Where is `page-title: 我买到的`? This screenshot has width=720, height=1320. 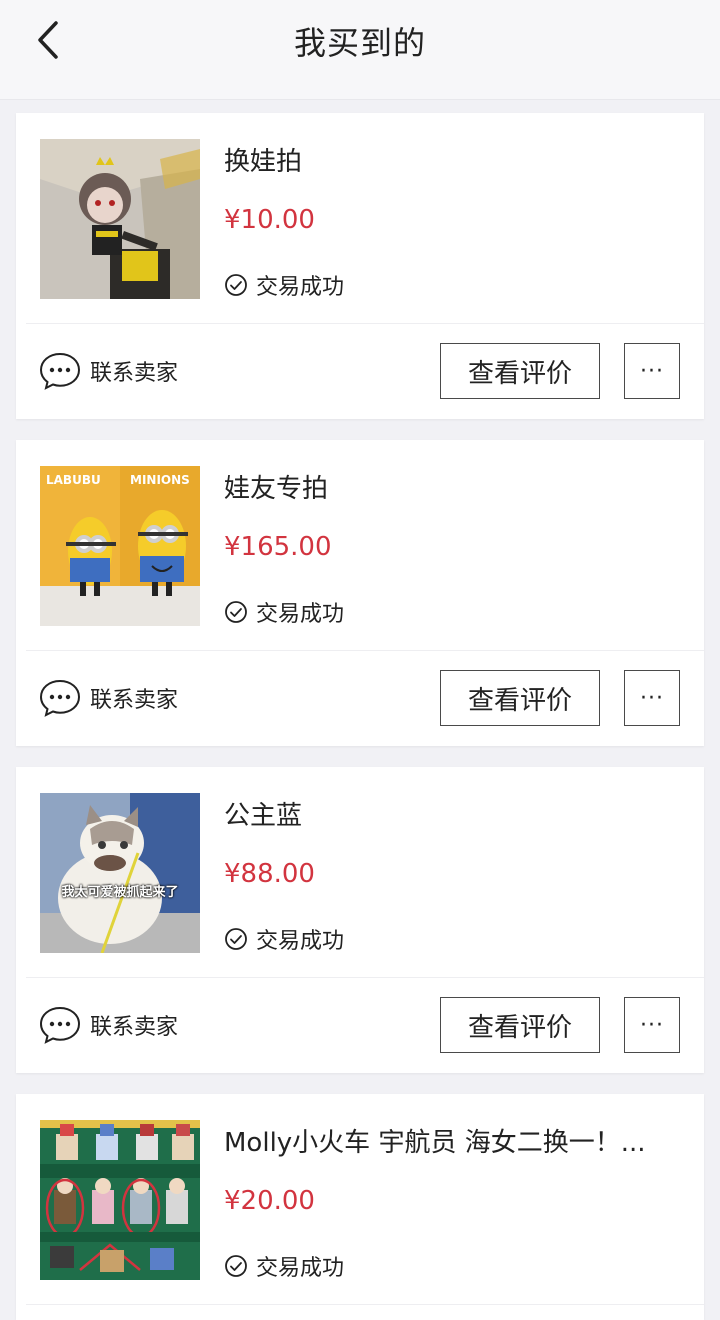 page-title: 我买到的 is located at coordinates (359, 43).